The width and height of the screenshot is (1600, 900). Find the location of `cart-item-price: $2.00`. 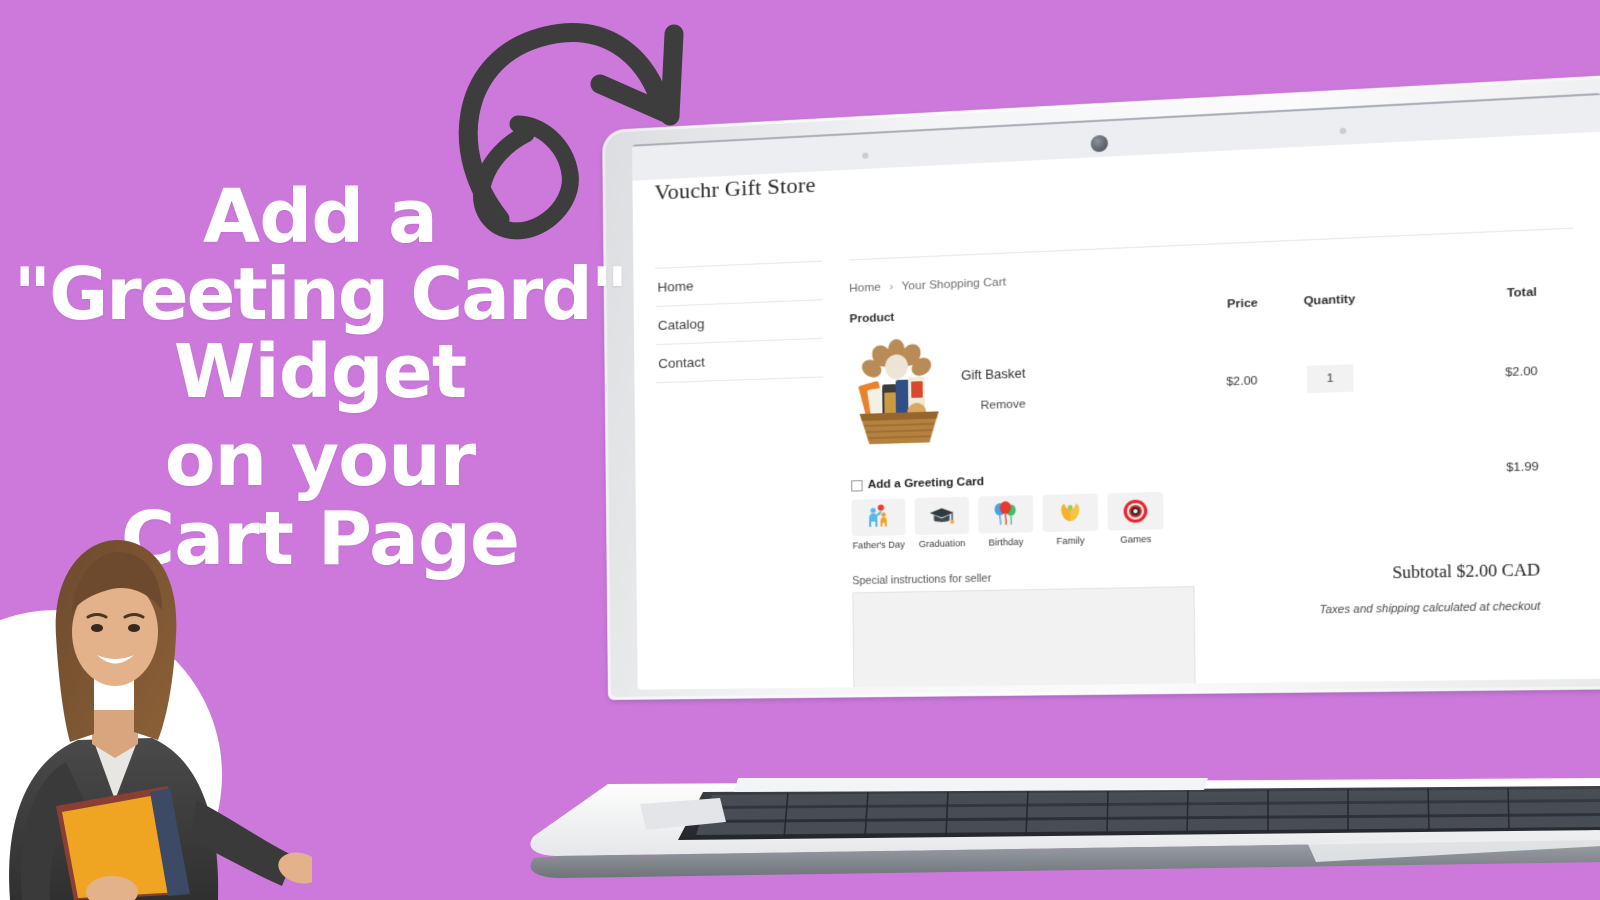

cart-item-price: $2.00 is located at coordinates (1242, 381).